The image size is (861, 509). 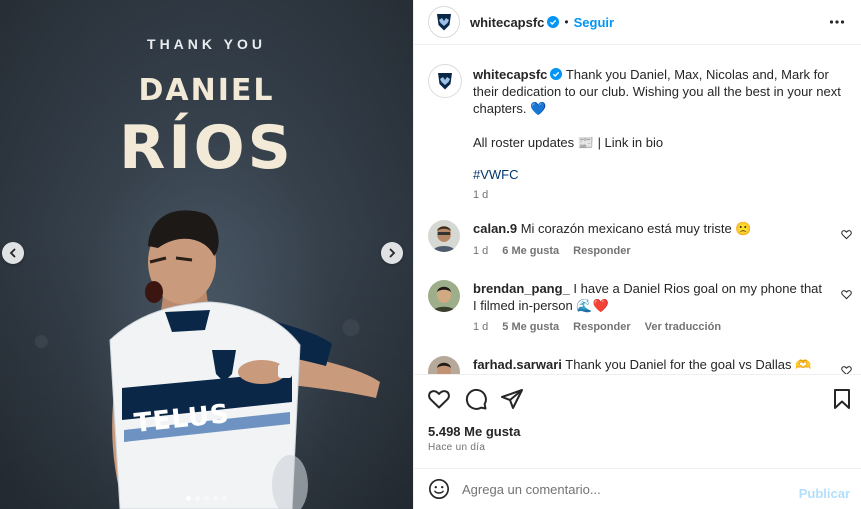 What do you see at coordinates (636, 228) in the screenshot?
I see `comment-text: Mi corazón mexicano está muy triste 🙁` at bounding box center [636, 228].